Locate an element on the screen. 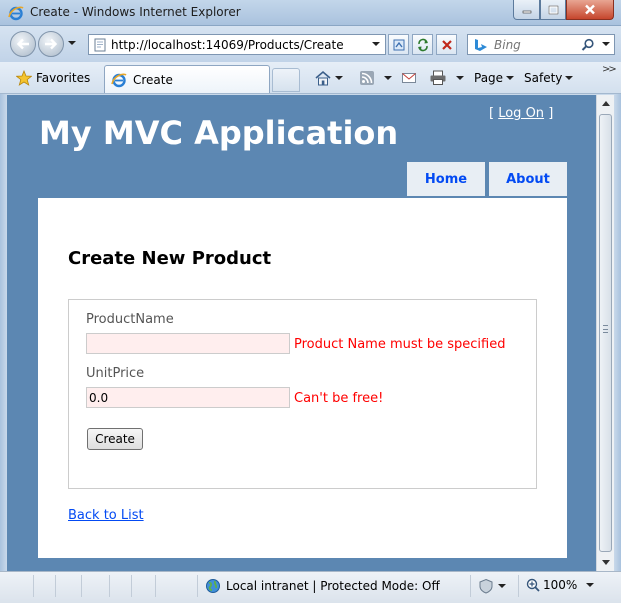  read-mail-button is located at coordinates (409, 78).